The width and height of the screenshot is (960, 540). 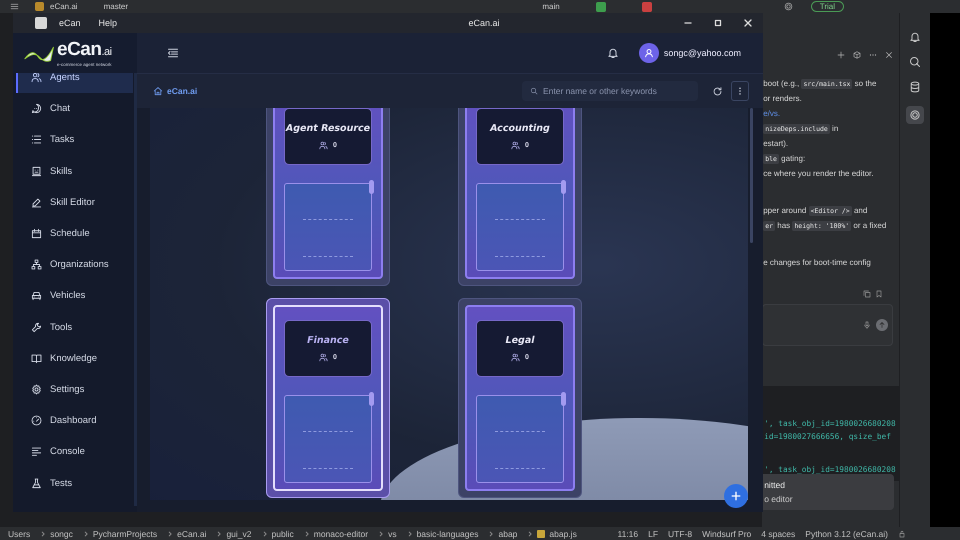 What do you see at coordinates (73, 483) in the screenshot?
I see `sidebar-item: Tests` at bounding box center [73, 483].